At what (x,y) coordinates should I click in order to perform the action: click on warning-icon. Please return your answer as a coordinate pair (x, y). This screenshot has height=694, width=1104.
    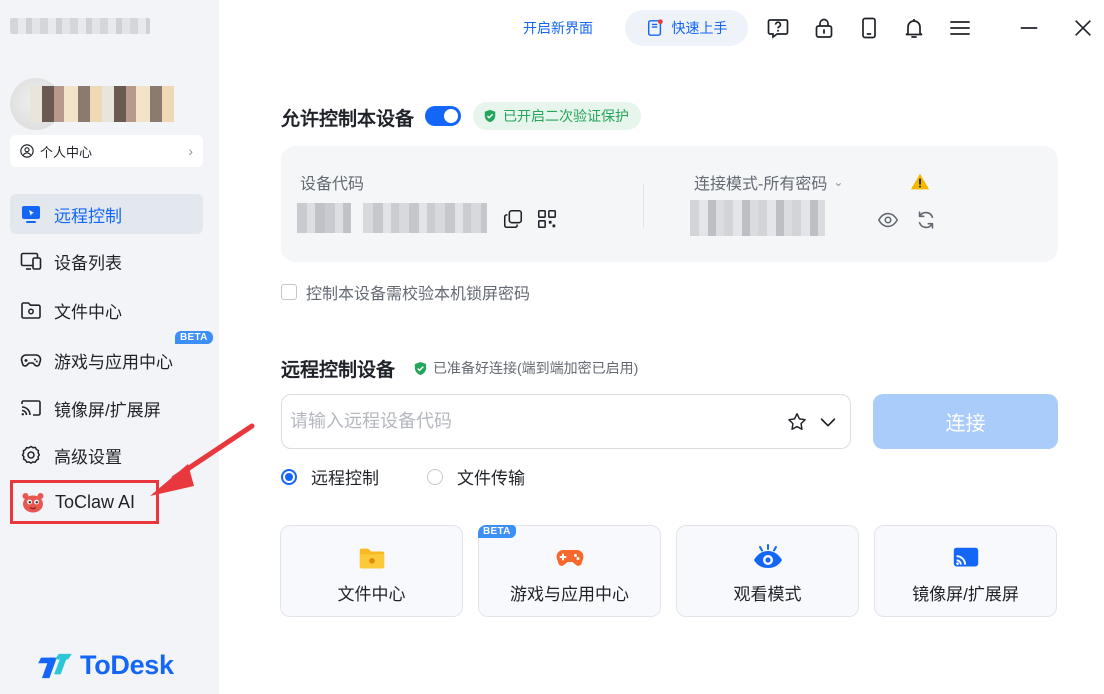
    Looking at the image, I should click on (920, 182).